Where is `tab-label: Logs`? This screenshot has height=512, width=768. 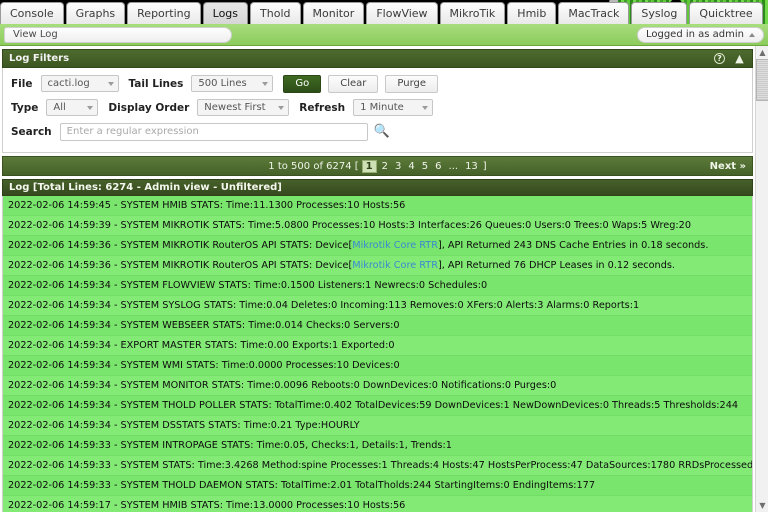
tab-label: Logs is located at coordinates (225, 13).